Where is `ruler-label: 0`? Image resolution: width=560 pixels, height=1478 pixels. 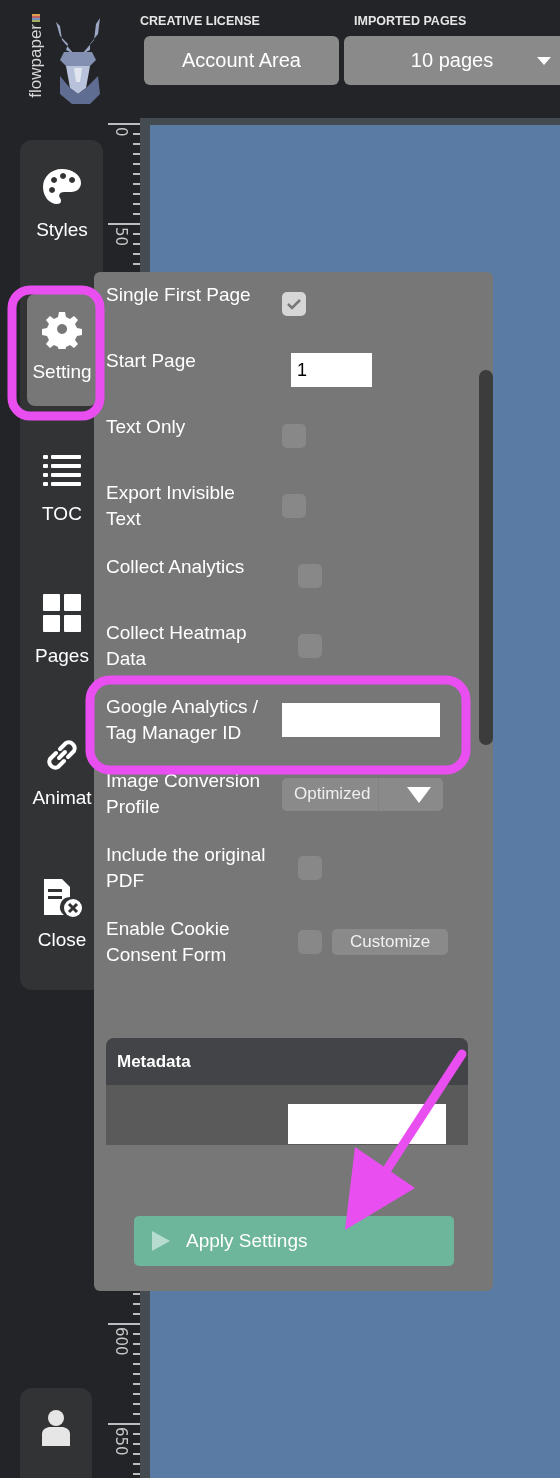
ruler-label: 0 is located at coordinates (121, 132).